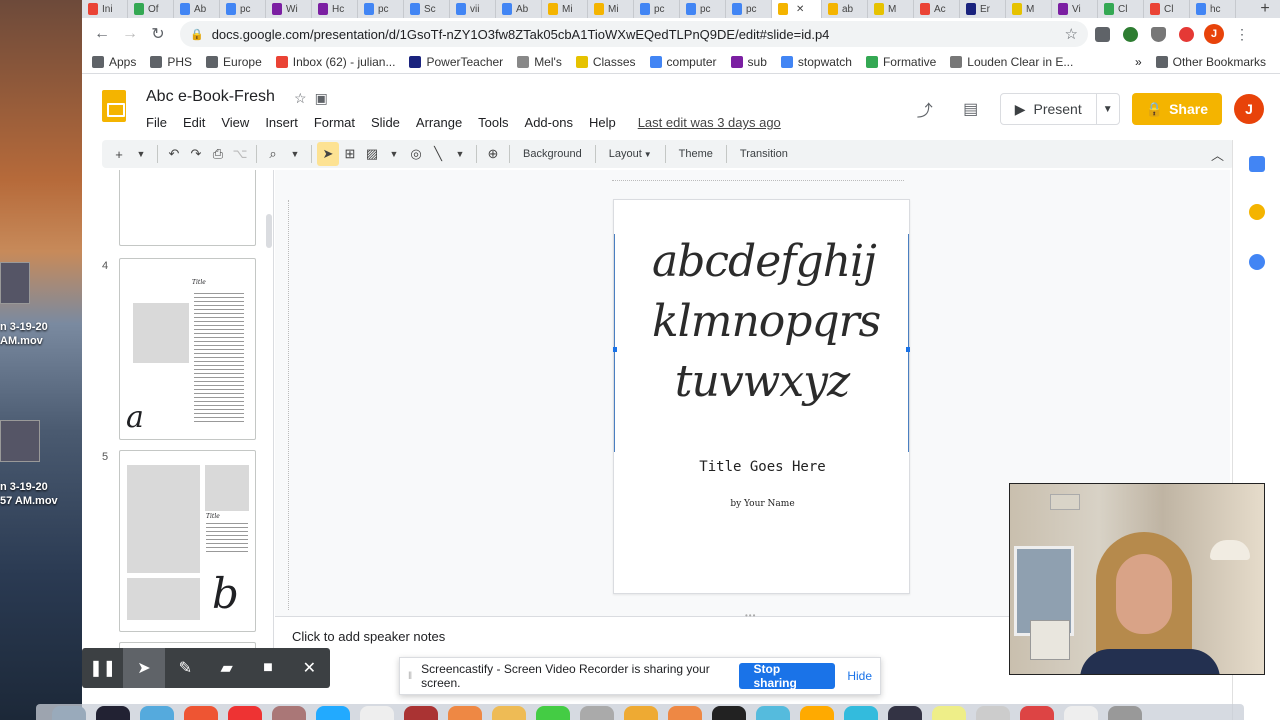 The image size is (1280, 720). What do you see at coordinates (416, 154) in the screenshot?
I see `shape-icon: ◎` at bounding box center [416, 154].